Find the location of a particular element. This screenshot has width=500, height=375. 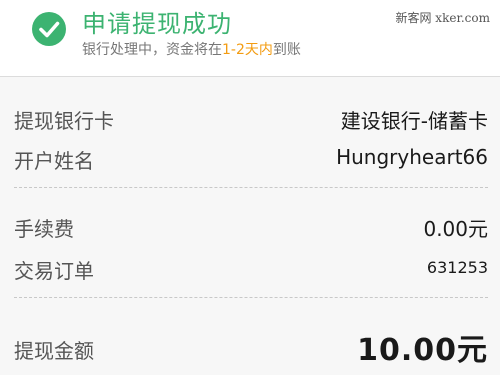

page-title: 申请提现成功 is located at coordinates (157, 24).